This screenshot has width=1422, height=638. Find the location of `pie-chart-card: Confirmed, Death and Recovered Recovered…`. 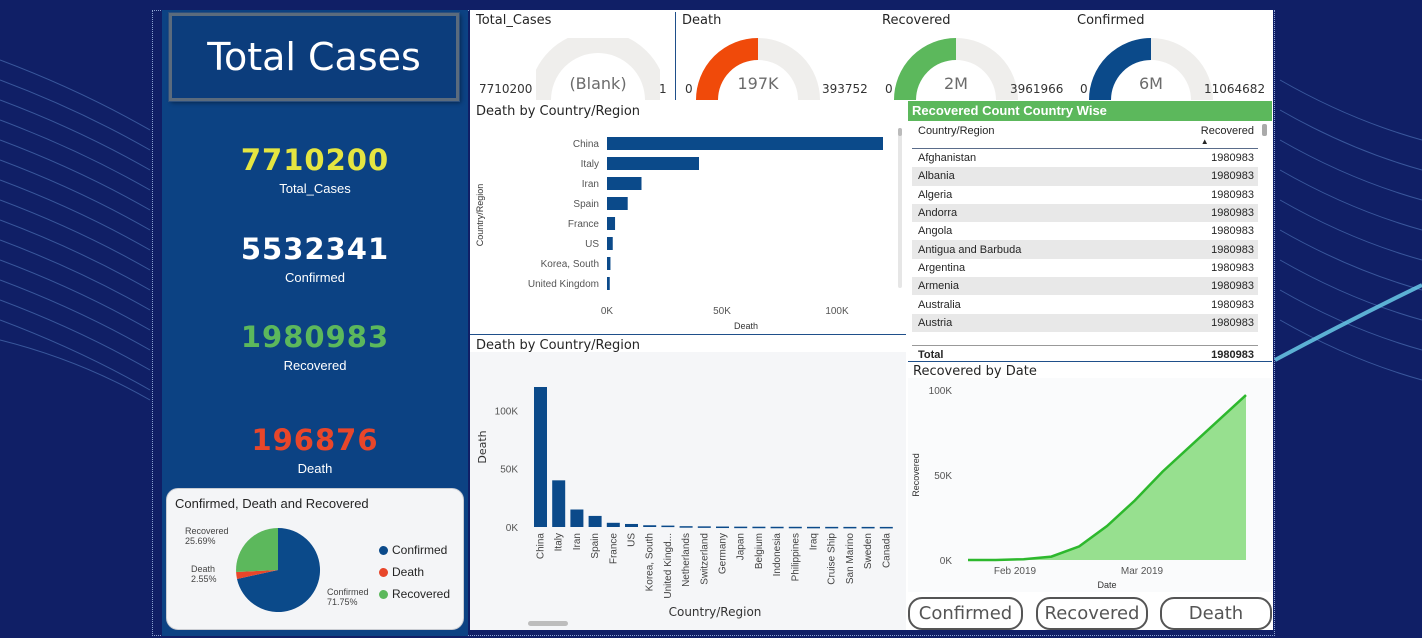

pie-chart-card: Confirmed, Death and Recovered Recovered… is located at coordinates (315, 559).